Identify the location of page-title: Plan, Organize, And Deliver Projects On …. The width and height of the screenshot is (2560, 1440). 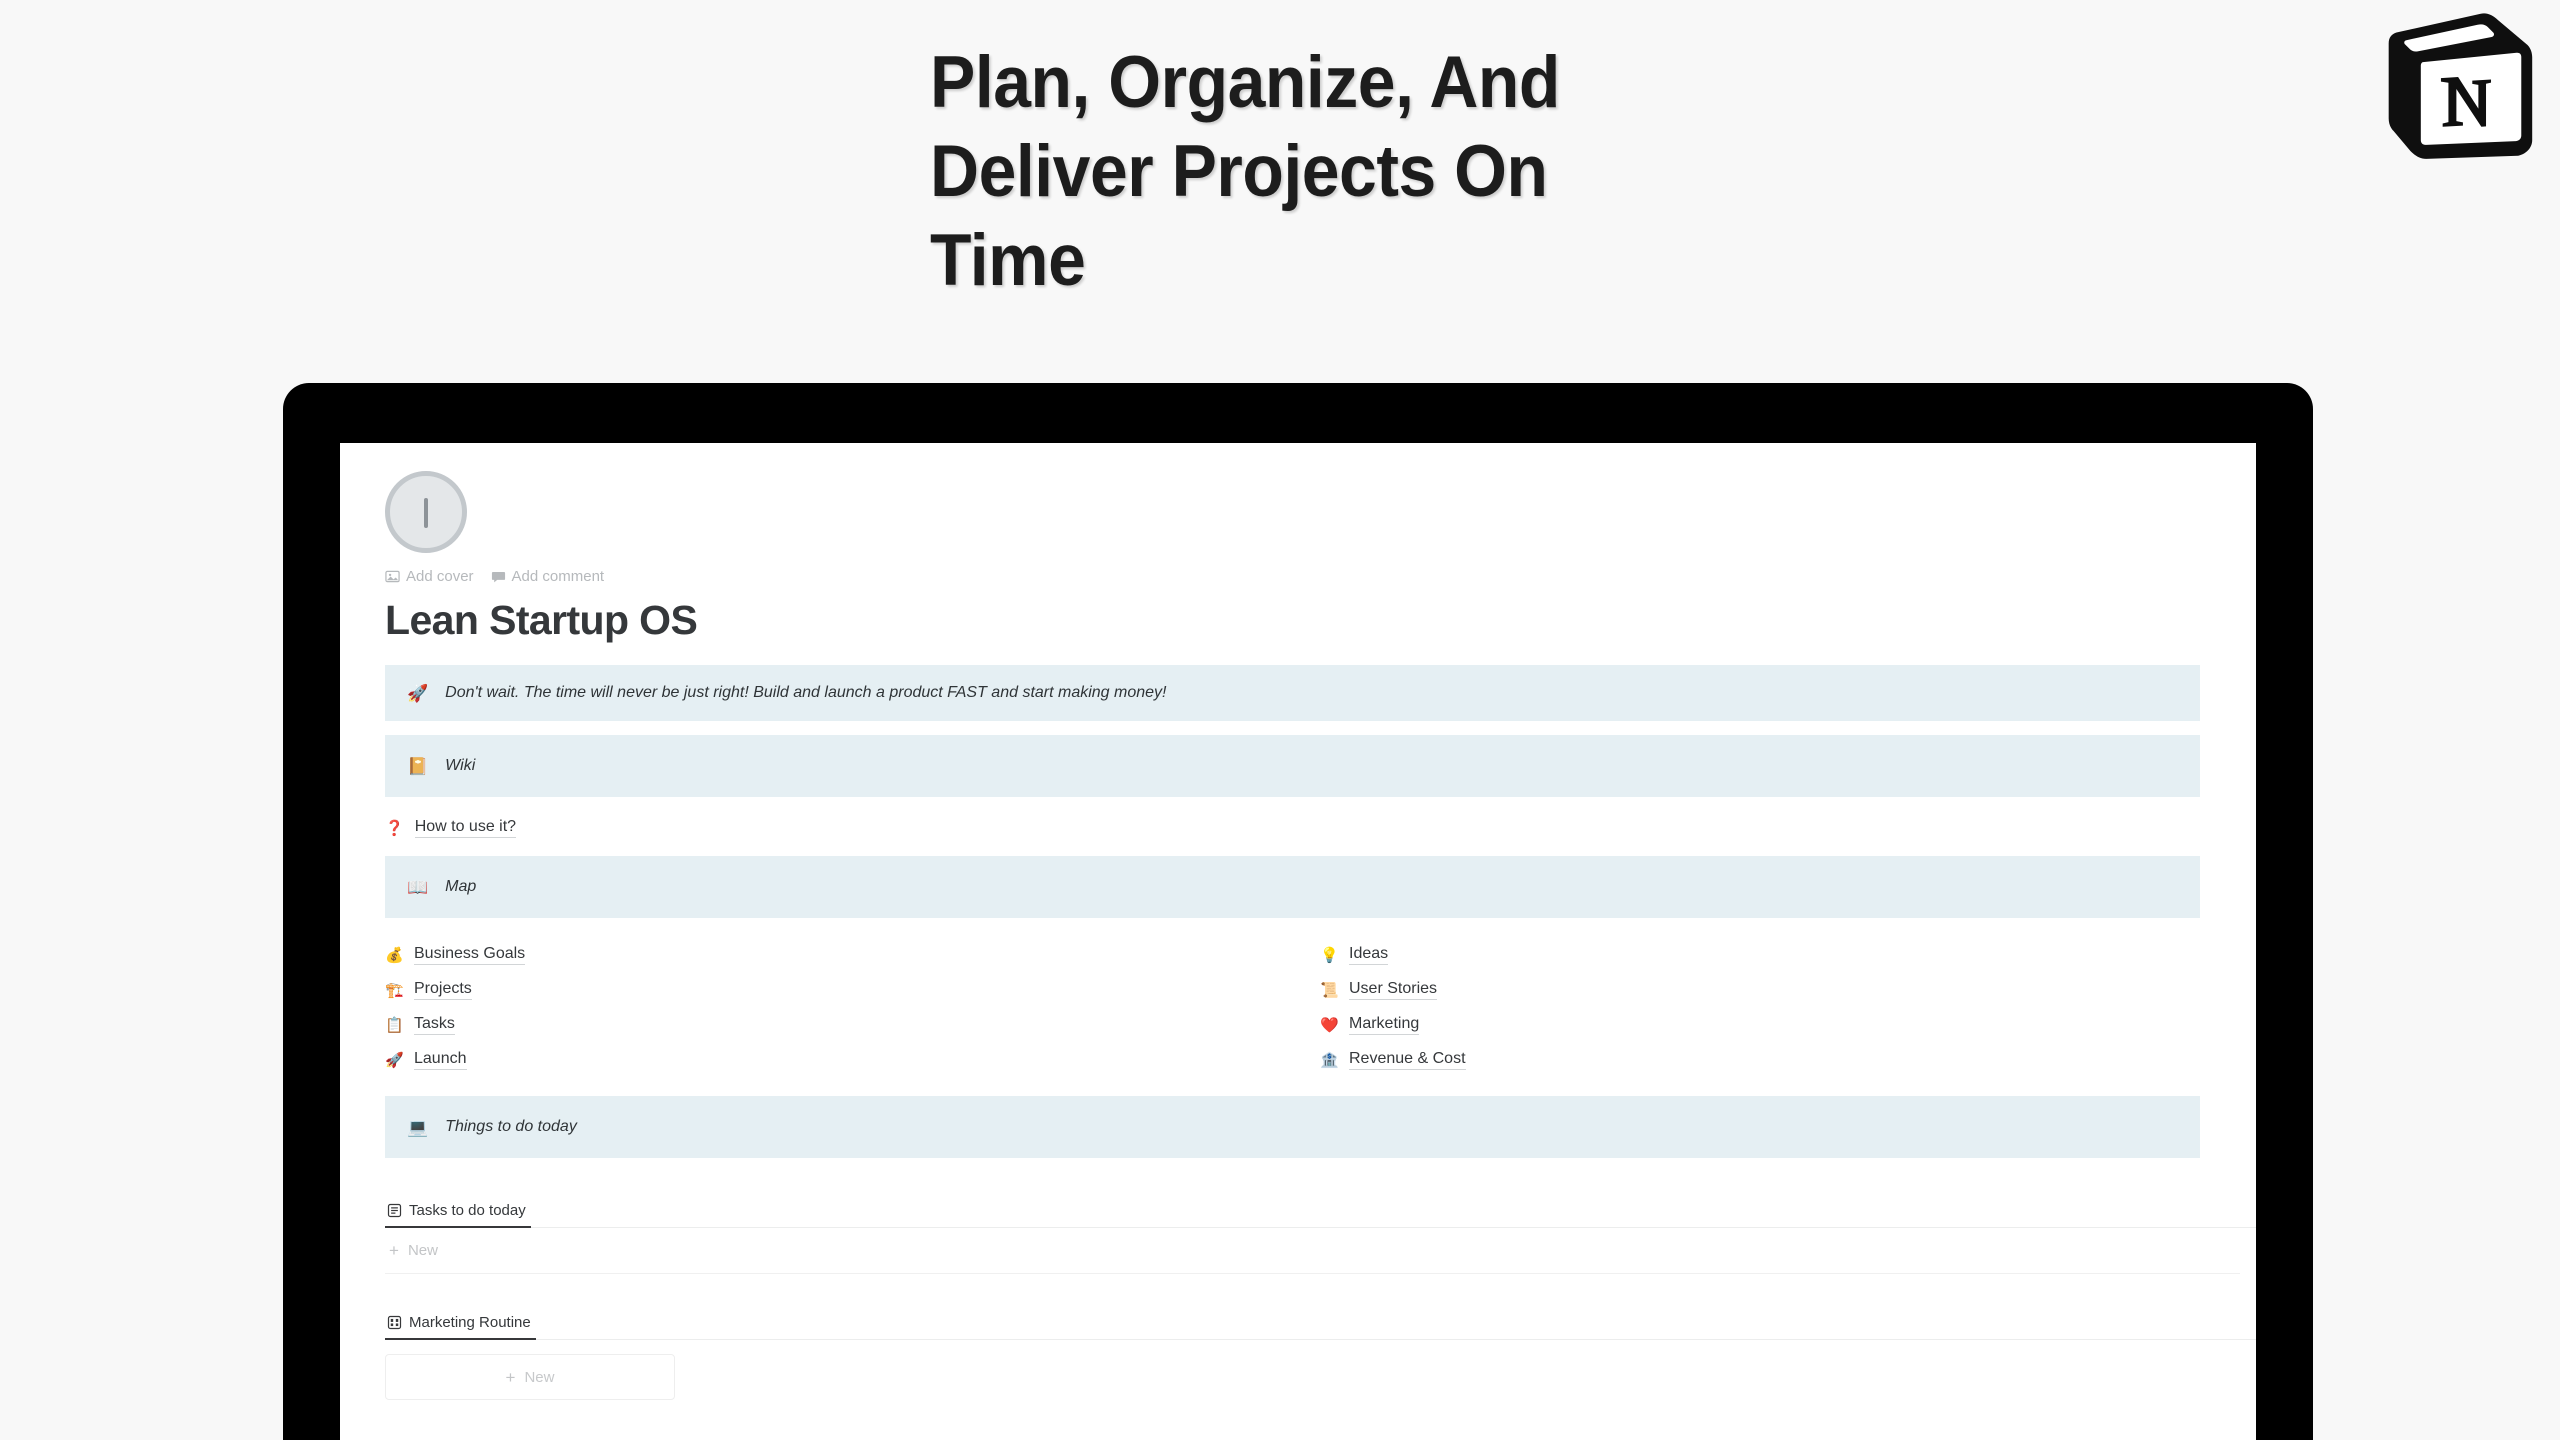
(1245, 172).